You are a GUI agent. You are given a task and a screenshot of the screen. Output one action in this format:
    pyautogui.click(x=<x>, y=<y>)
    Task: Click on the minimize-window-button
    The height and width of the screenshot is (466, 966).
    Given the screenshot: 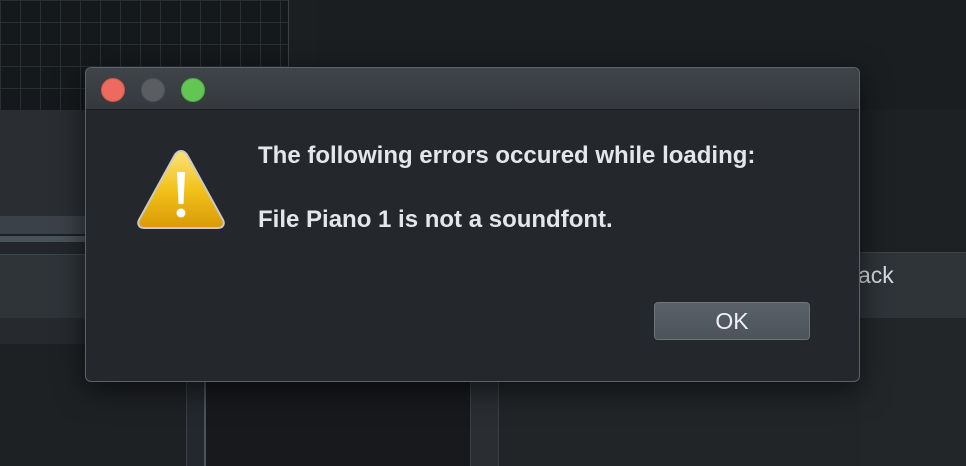 What is the action you would take?
    pyautogui.click(x=153, y=90)
    